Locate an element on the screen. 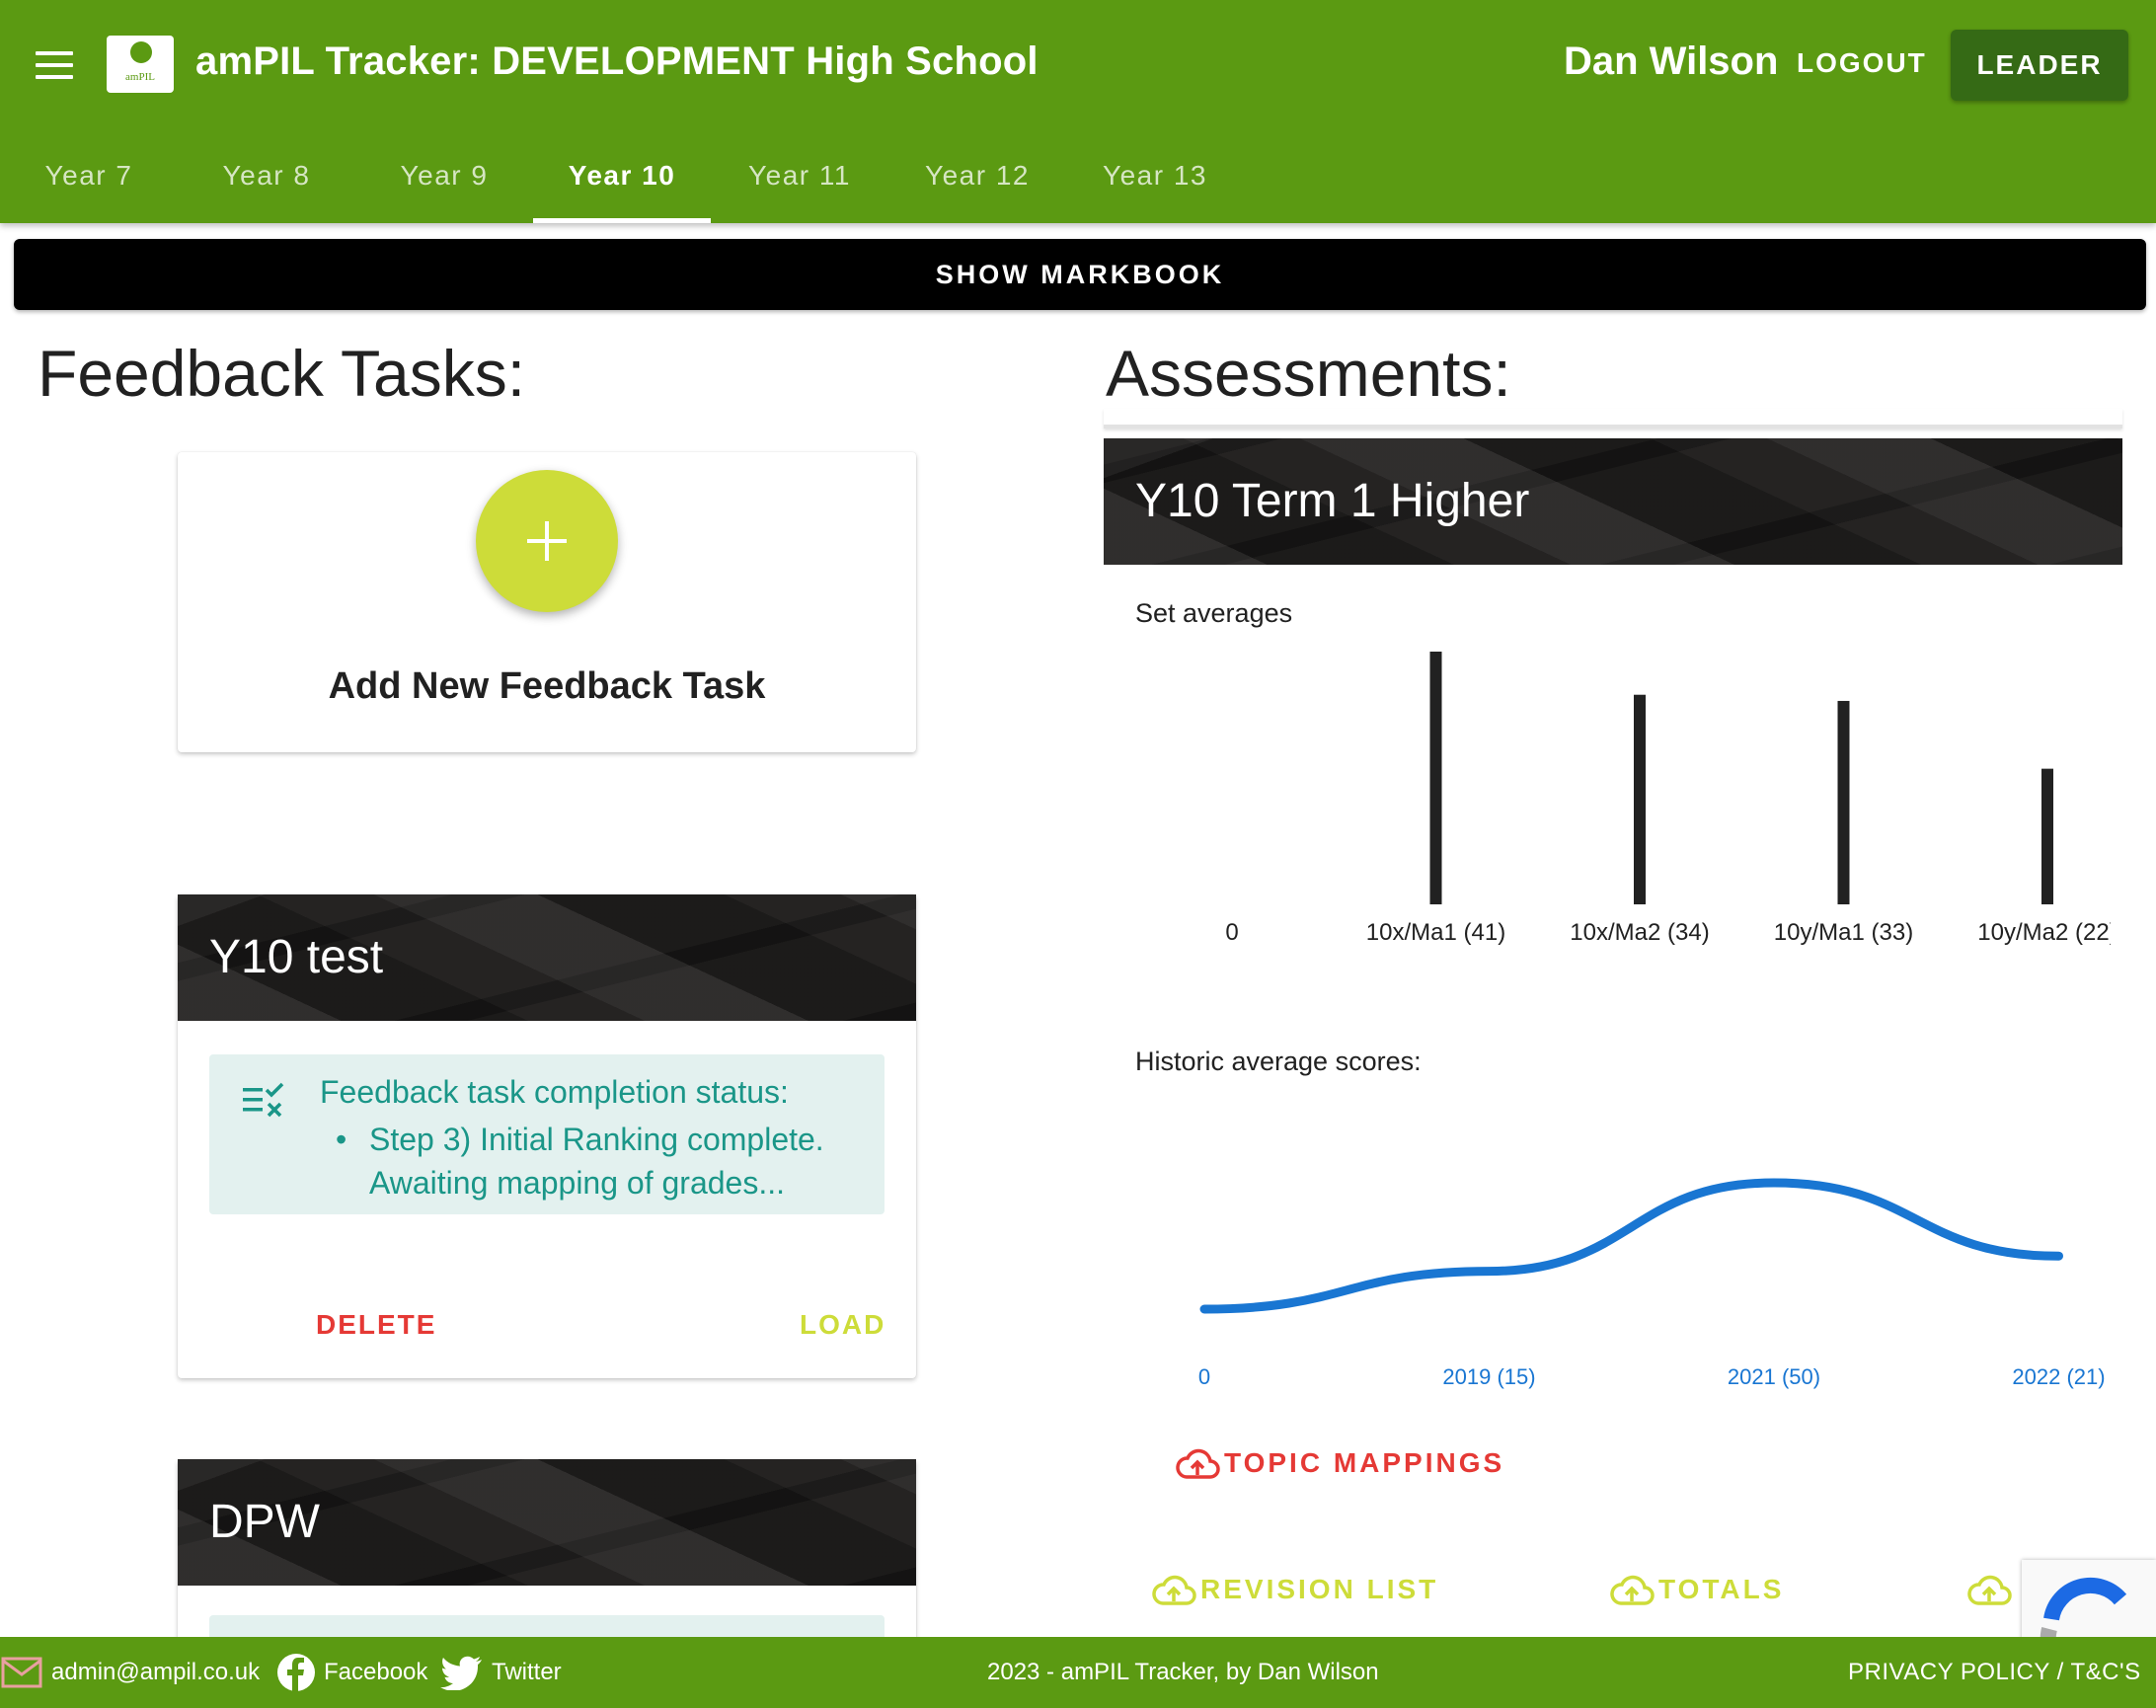  logo-text: amPIL is located at coordinates (140, 77).